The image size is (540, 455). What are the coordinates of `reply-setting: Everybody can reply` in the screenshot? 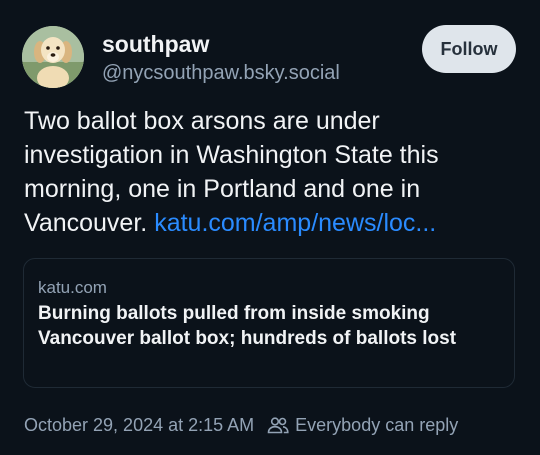 It's located at (362, 425).